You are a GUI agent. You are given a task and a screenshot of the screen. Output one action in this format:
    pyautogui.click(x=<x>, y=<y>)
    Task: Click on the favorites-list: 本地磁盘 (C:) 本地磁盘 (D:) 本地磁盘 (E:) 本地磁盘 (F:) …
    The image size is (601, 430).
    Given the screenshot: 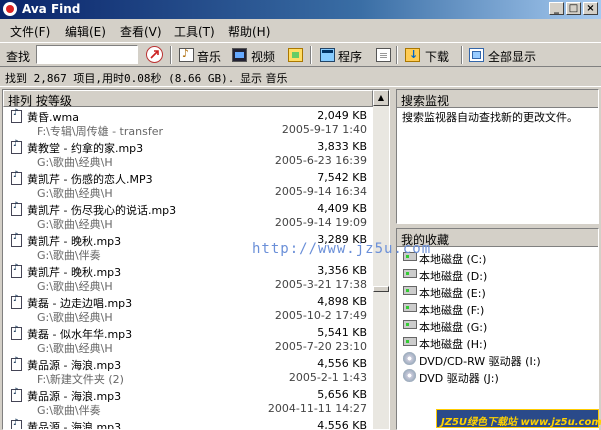 What is the action you would take?
    pyautogui.click(x=497, y=316)
    